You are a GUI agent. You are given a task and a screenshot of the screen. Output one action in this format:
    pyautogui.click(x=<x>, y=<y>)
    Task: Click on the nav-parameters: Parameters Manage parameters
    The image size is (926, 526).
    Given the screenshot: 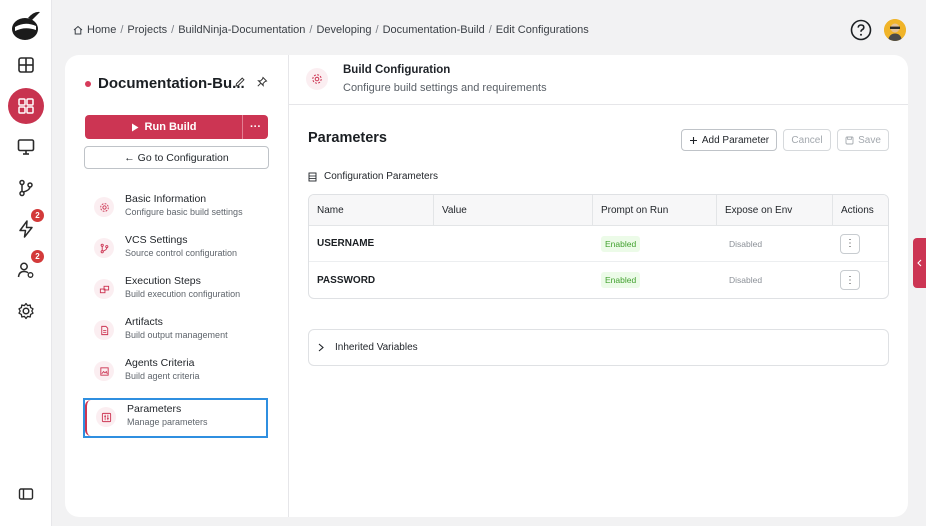 What is the action you would take?
    pyautogui.click(x=175, y=418)
    